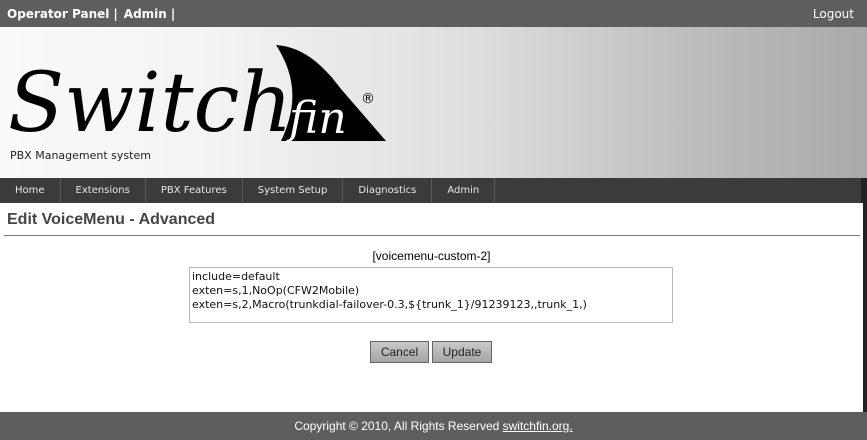  I want to click on nav-admin: Admin, so click(464, 190).